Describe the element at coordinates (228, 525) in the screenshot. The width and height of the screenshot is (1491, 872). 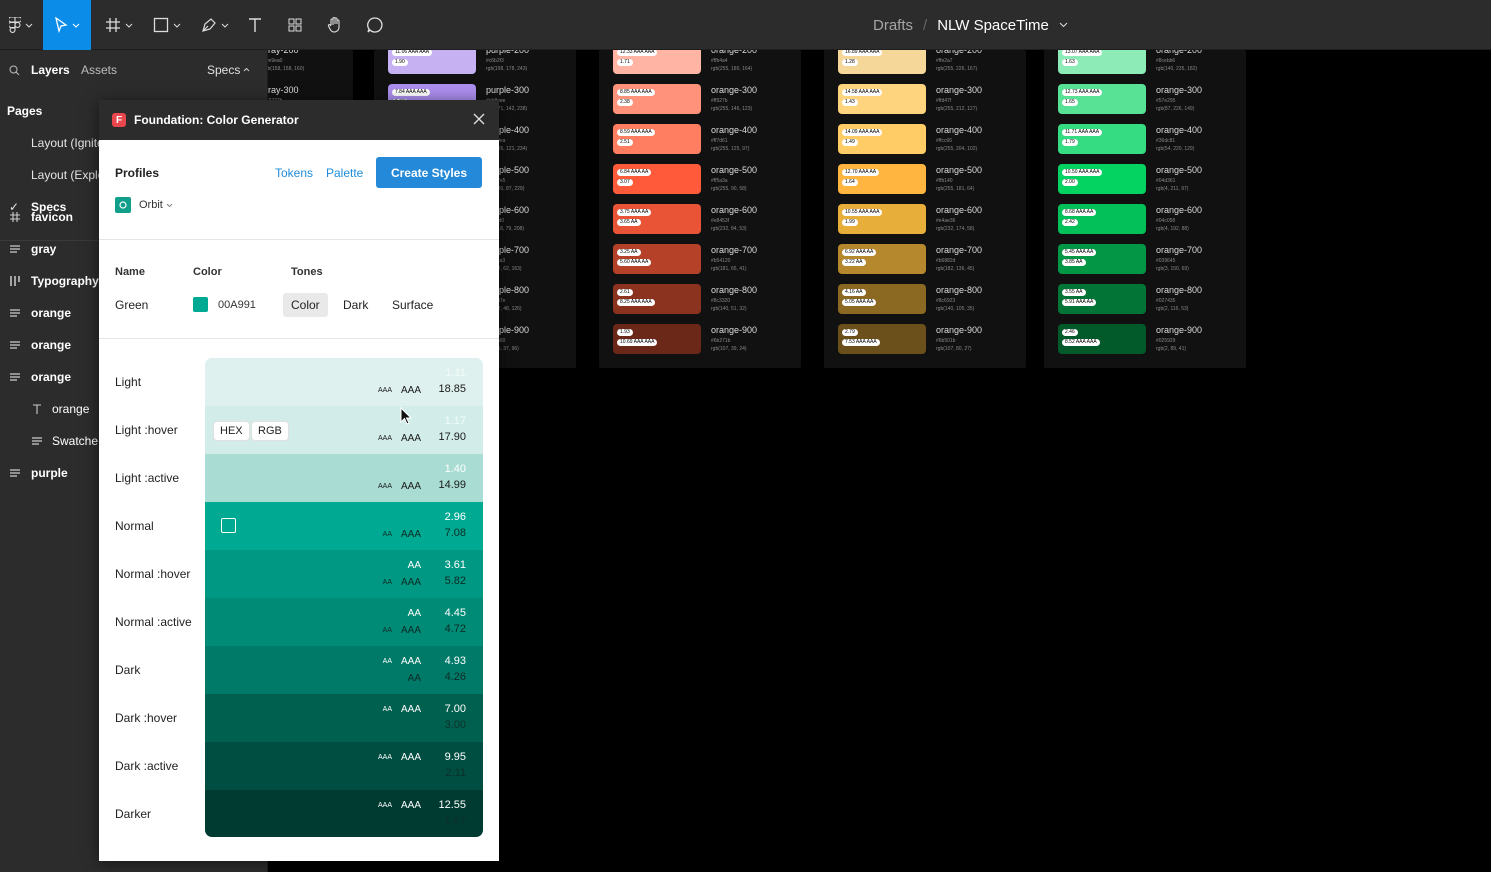
I see `select-checkbox` at that location.